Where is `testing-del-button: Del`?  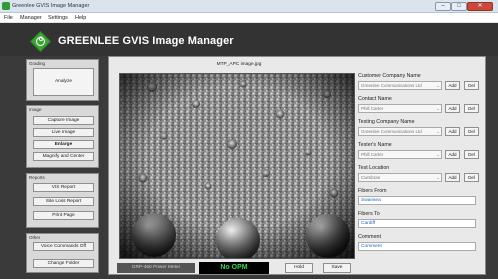
testing-del-button: Del is located at coordinates (471, 131).